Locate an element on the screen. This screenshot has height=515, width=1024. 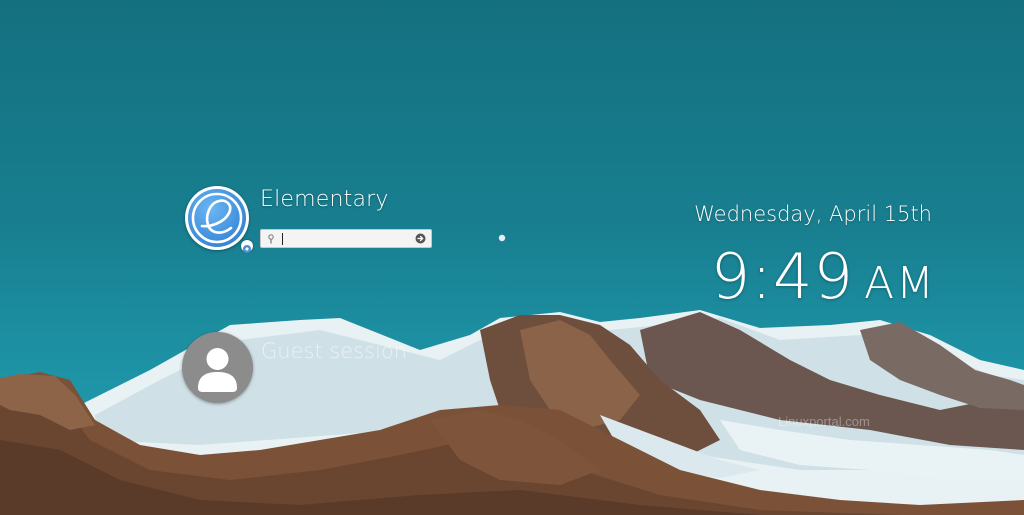
person-icon is located at coordinates (217, 370).